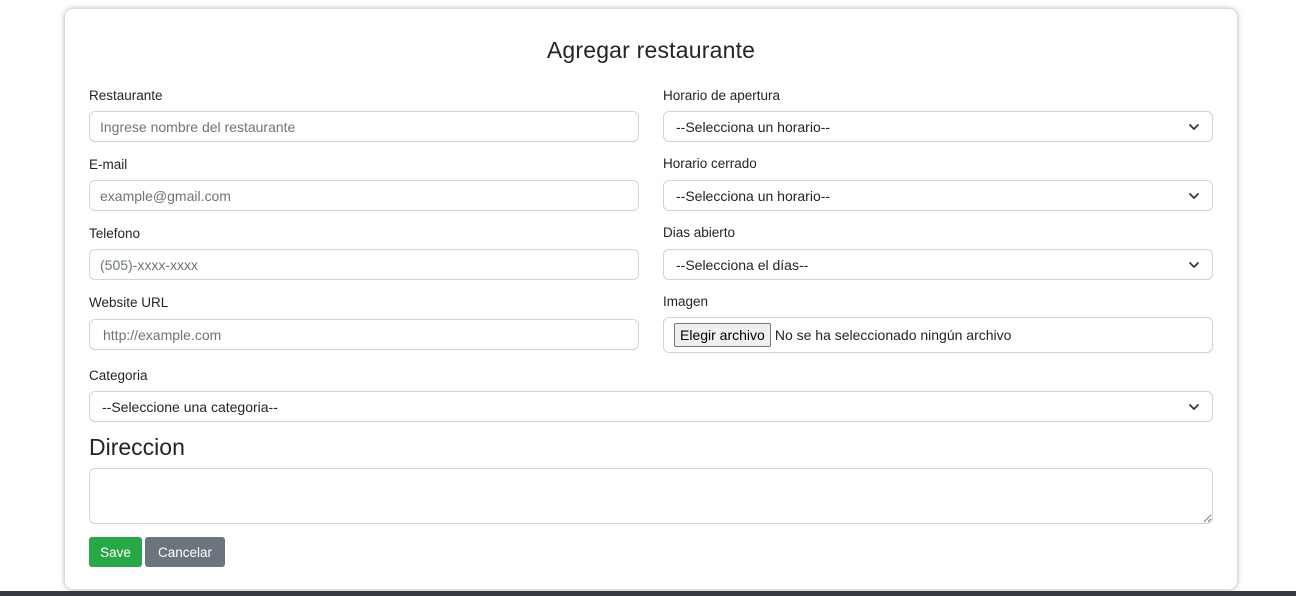 This screenshot has height=596, width=1296. I want to click on telefono-label: Telefono, so click(115, 233).